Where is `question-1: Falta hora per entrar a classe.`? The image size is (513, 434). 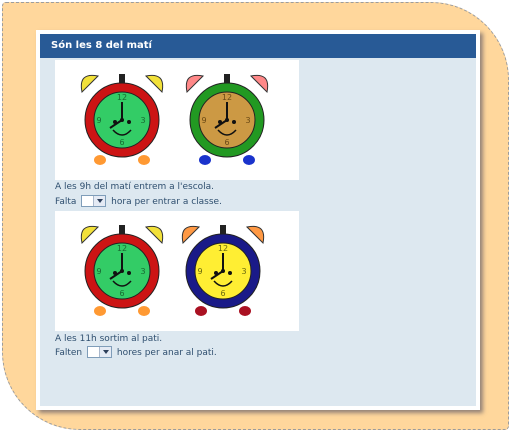
question-1: Falta hora per entrar a classe. is located at coordinates (138, 201).